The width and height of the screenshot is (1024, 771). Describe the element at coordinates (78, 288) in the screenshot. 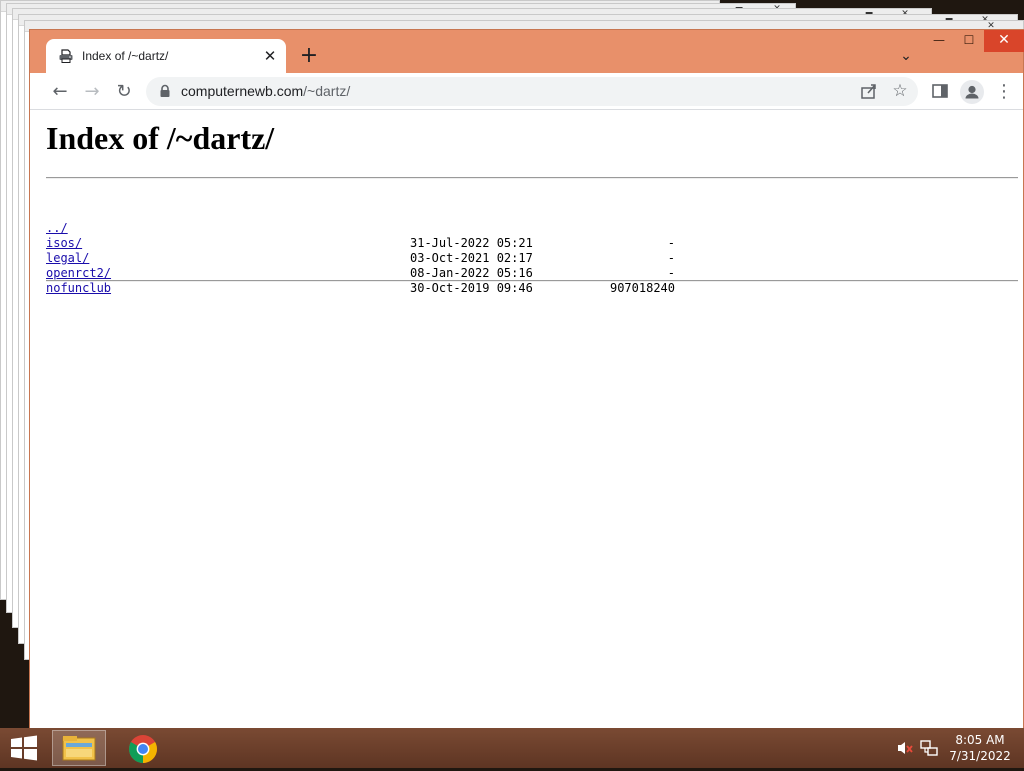

I see `entry-link: nofunclub` at that location.